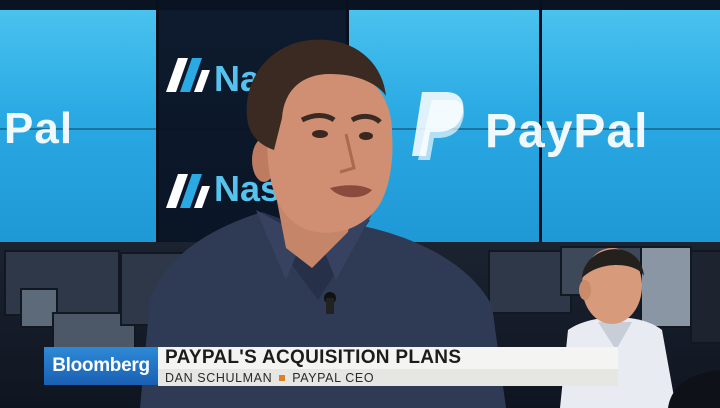  I want to click on guest-name: DAN SCHULMAN, so click(219, 377).